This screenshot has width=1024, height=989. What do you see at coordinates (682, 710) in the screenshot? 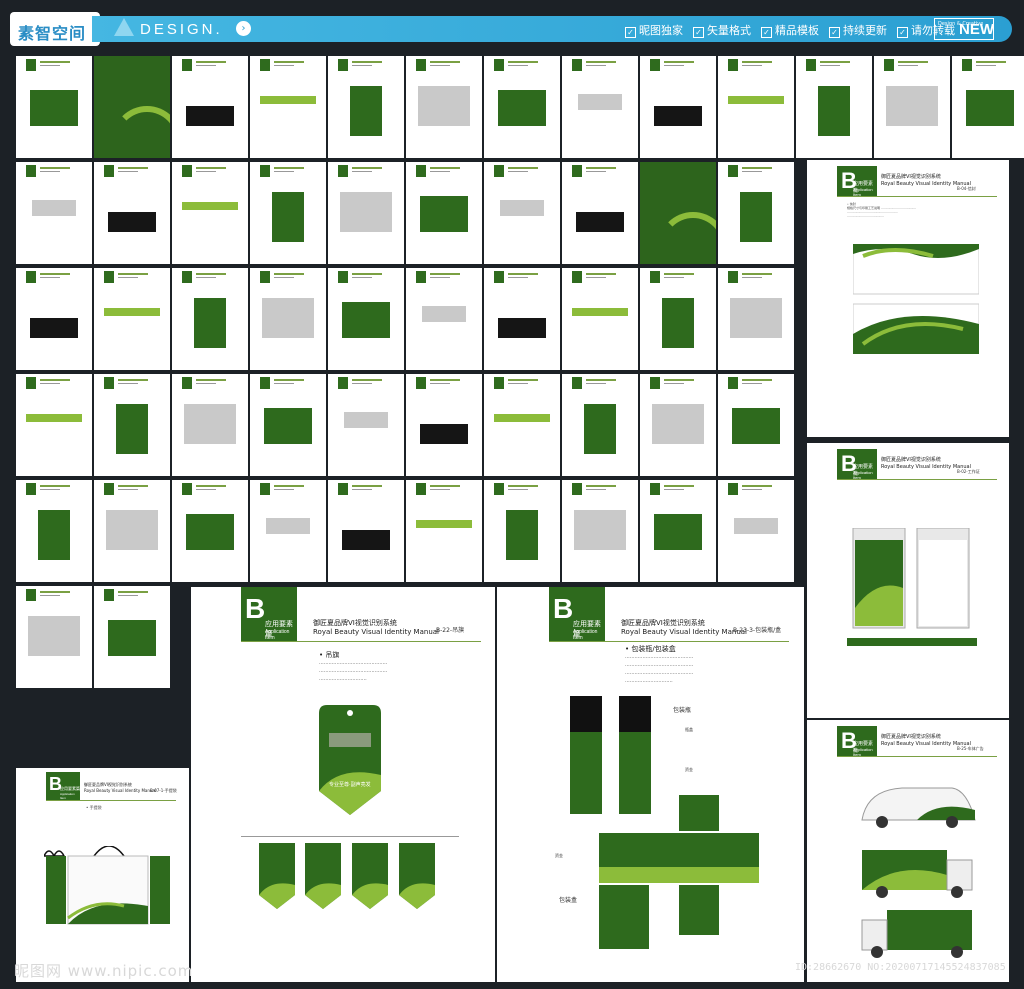
I see `label-bottle: 包装瓶` at bounding box center [682, 710].